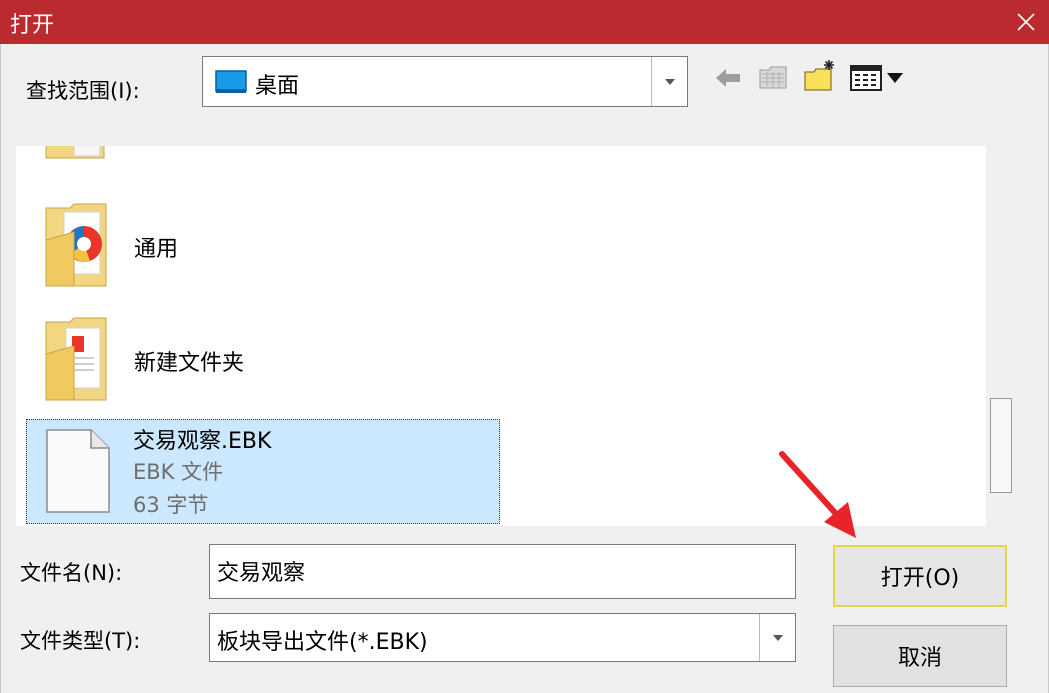 The width and height of the screenshot is (1049, 693). What do you see at coordinates (32, 25) in the screenshot?
I see `window-title: 打开` at bounding box center [32, 25].